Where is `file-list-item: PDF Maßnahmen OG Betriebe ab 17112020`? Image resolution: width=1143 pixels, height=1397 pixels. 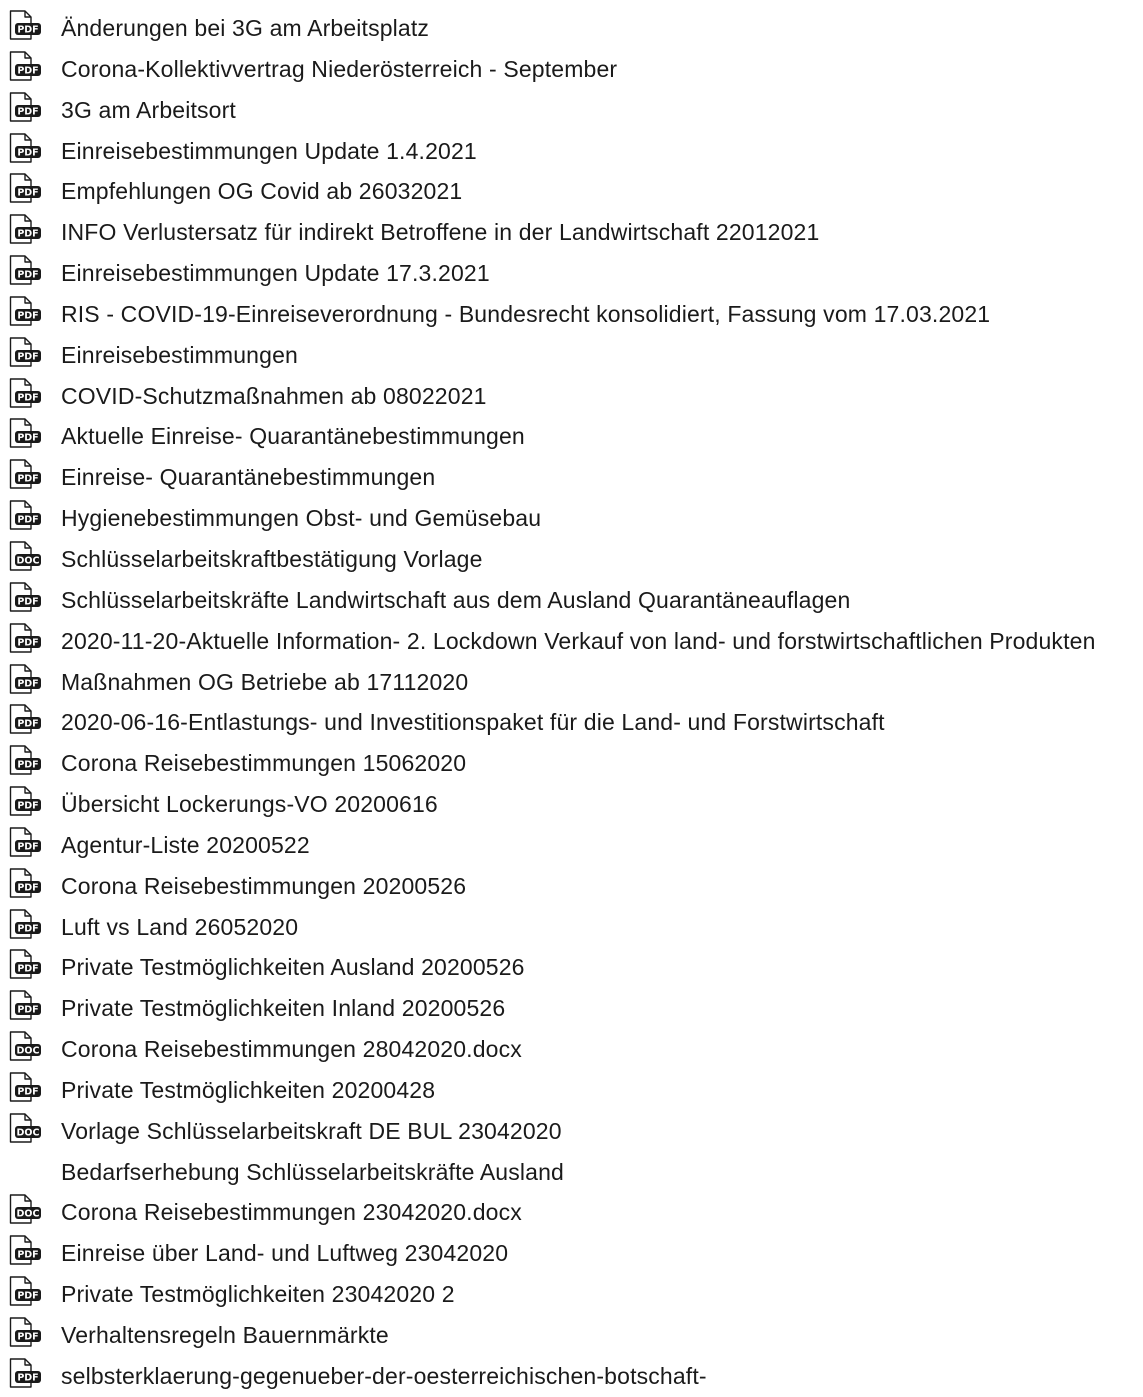
file-list-item: PDF Maßnahmen OG Betriebe ab 17112020 is located at coordinates (571, 682).